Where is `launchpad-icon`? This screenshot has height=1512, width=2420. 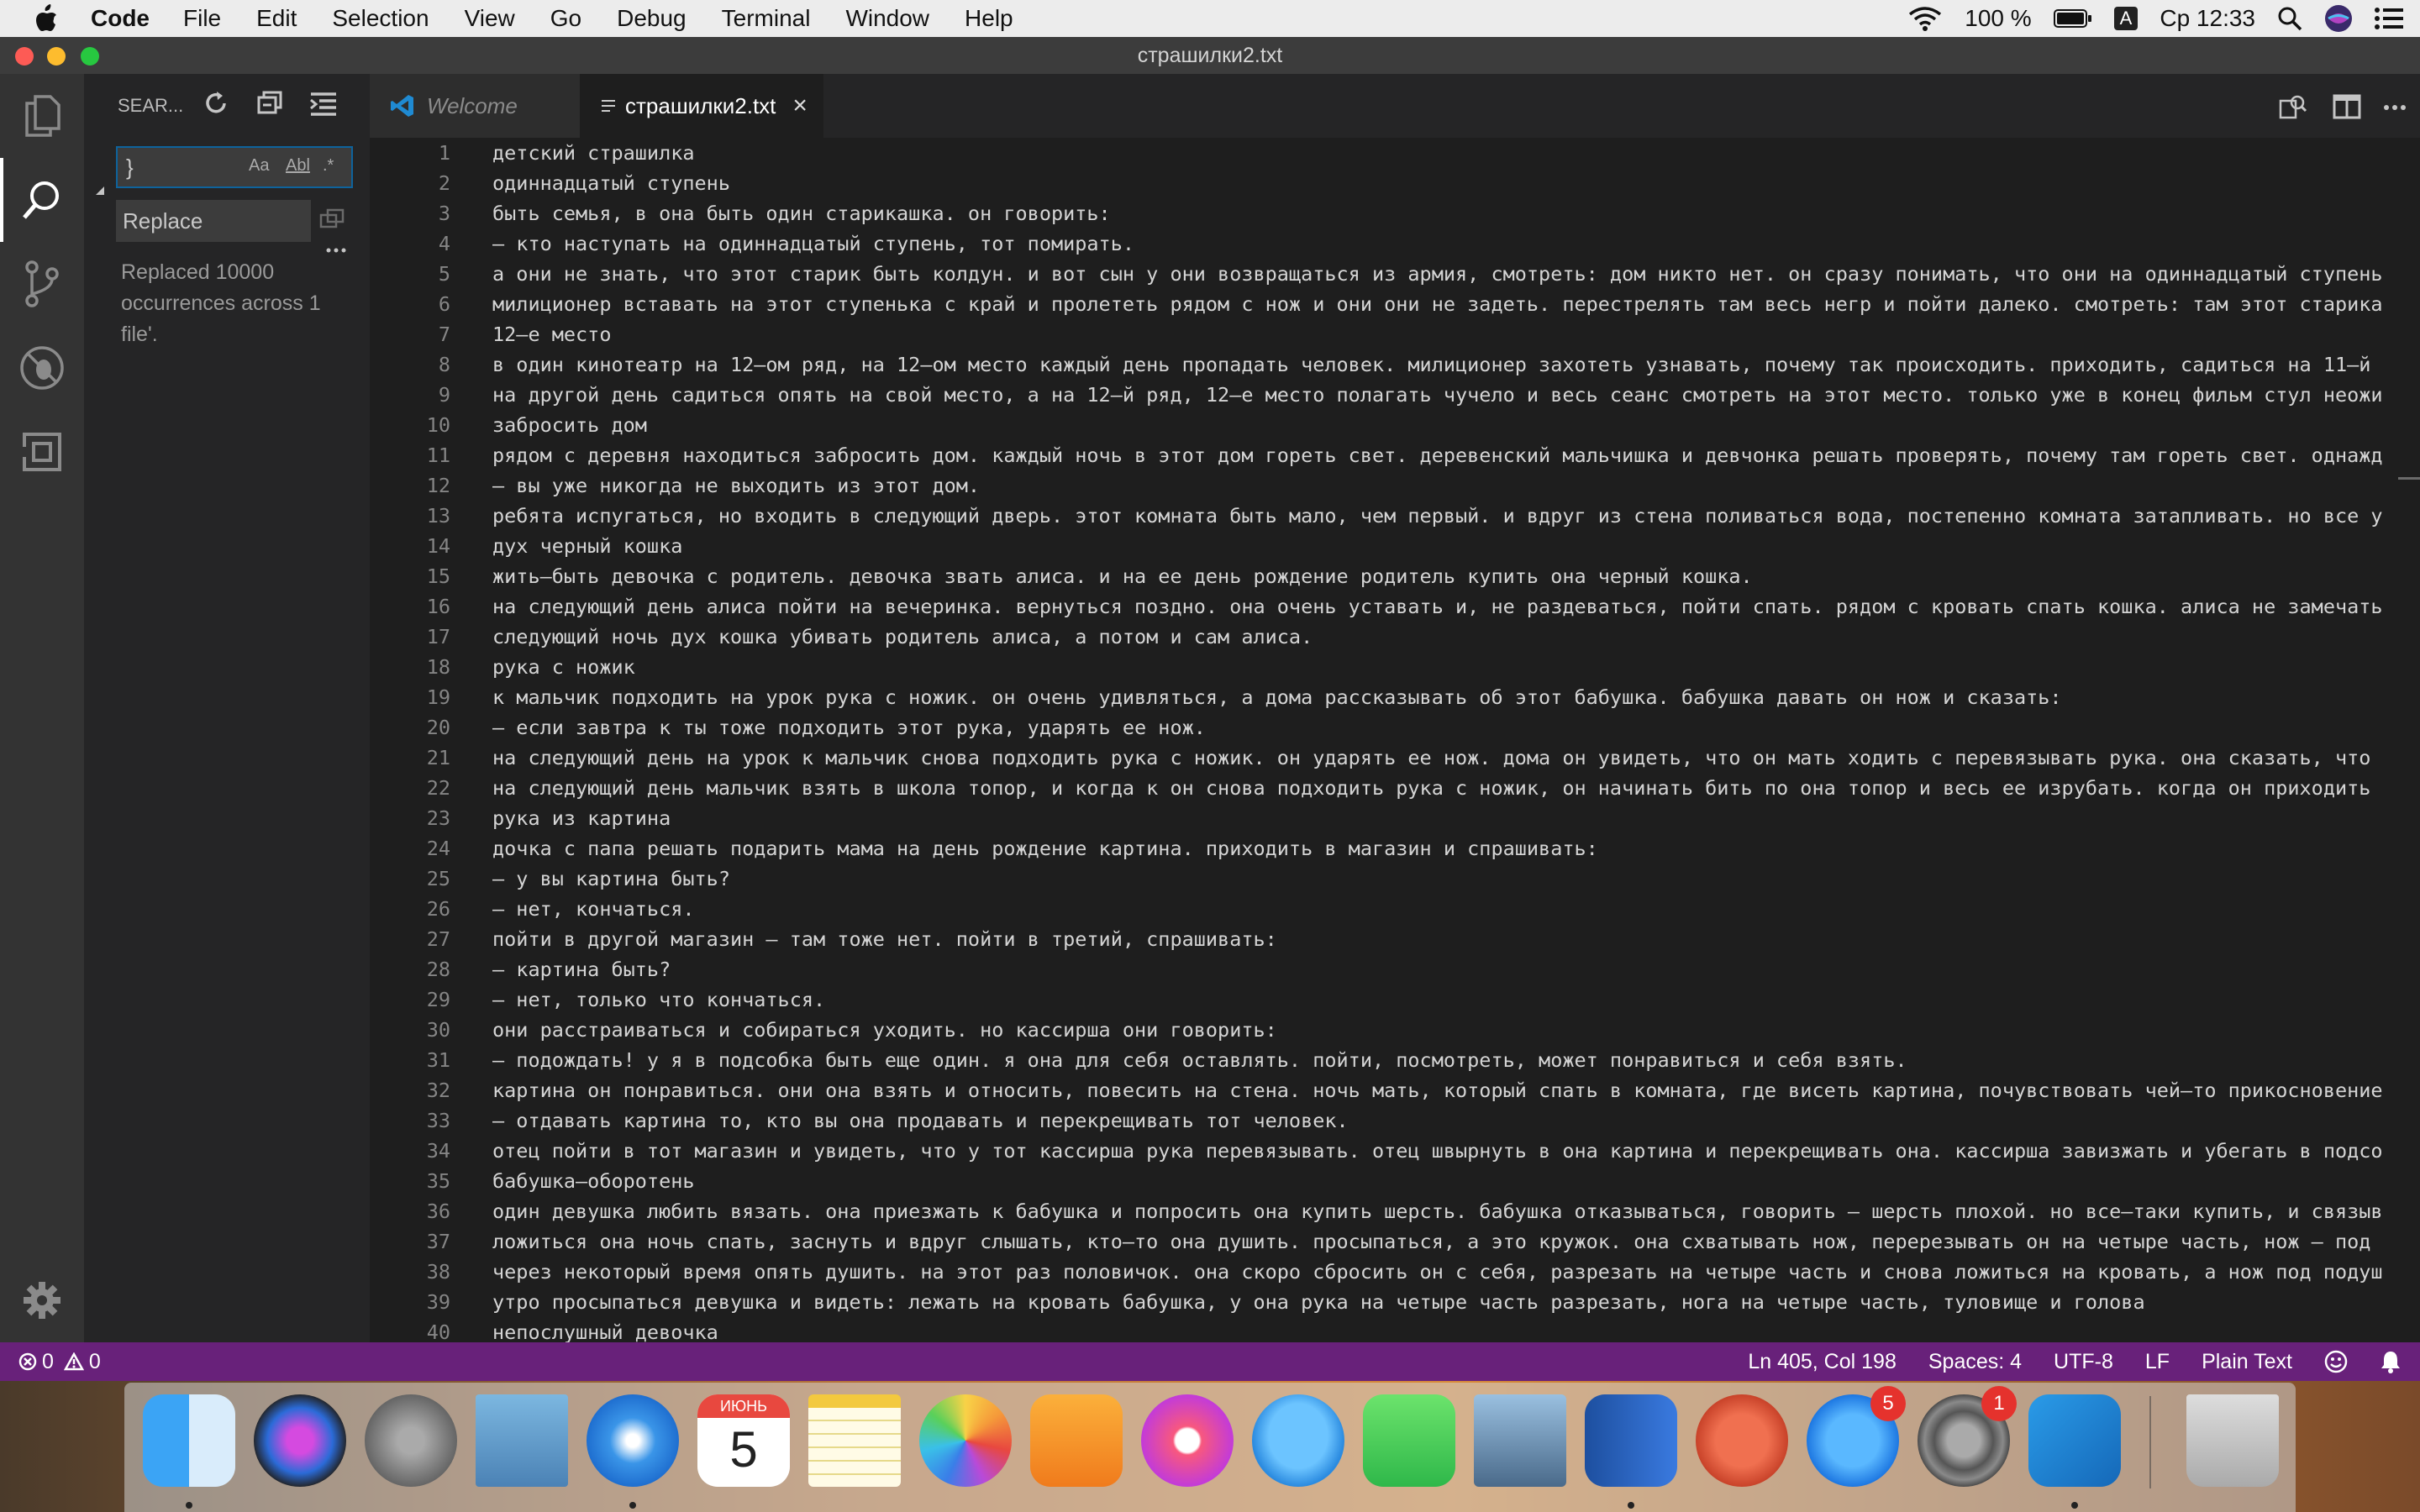
launchpad-icon is located at coordinates (411, 1440).